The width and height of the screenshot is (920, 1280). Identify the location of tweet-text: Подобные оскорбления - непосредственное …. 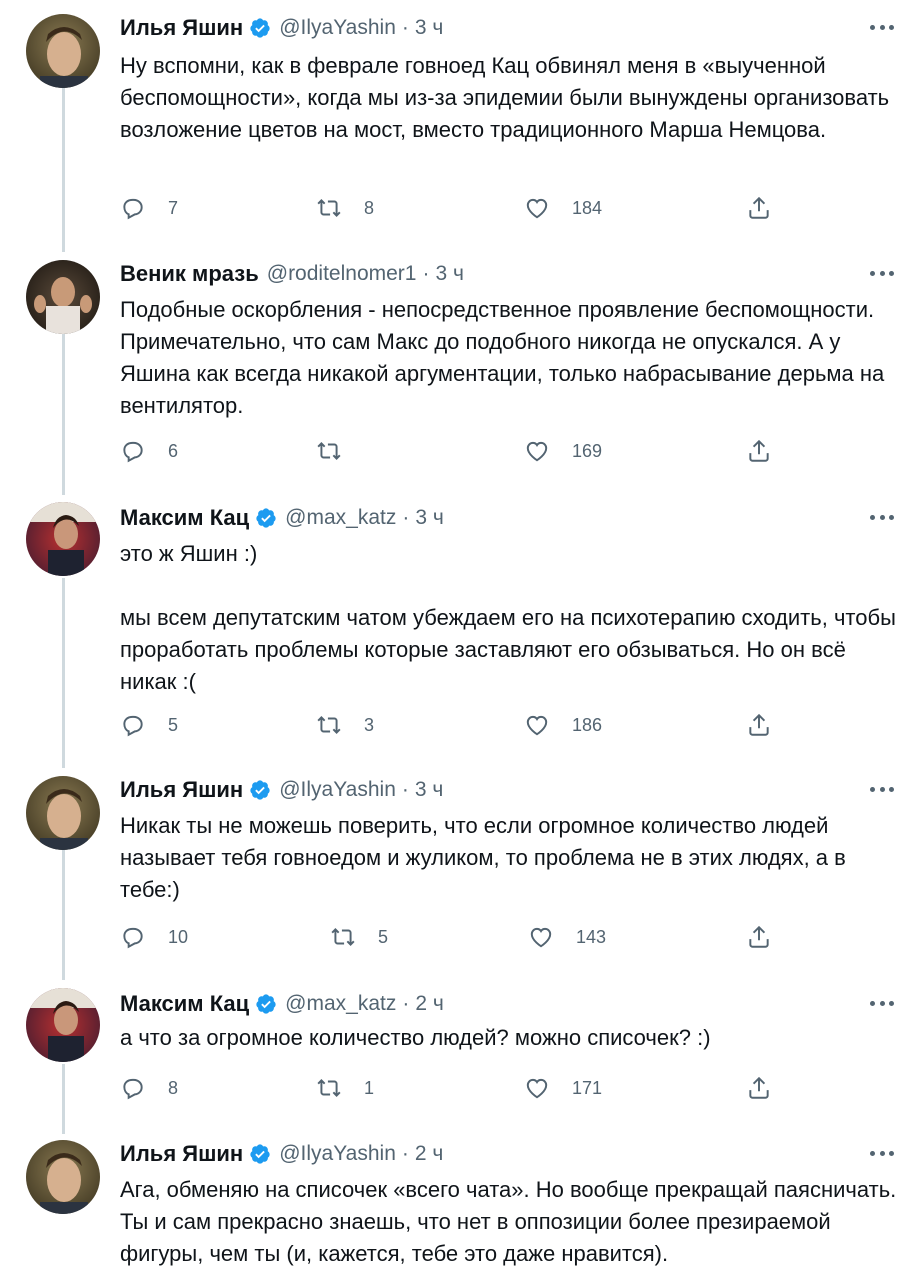
(502, 357).